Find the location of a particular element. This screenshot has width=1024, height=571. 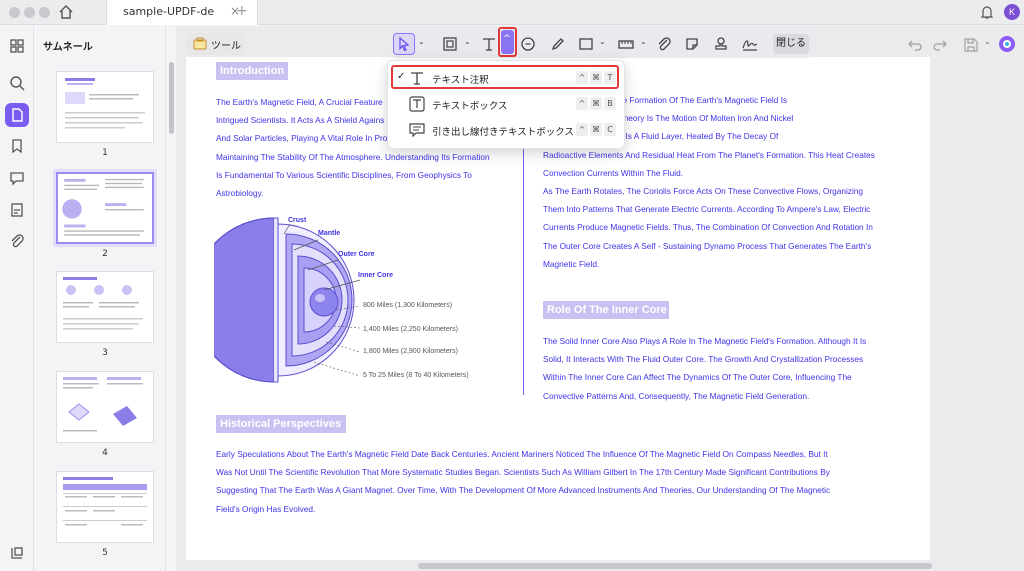

minimize-window-button is located at coordinates (29, 12).